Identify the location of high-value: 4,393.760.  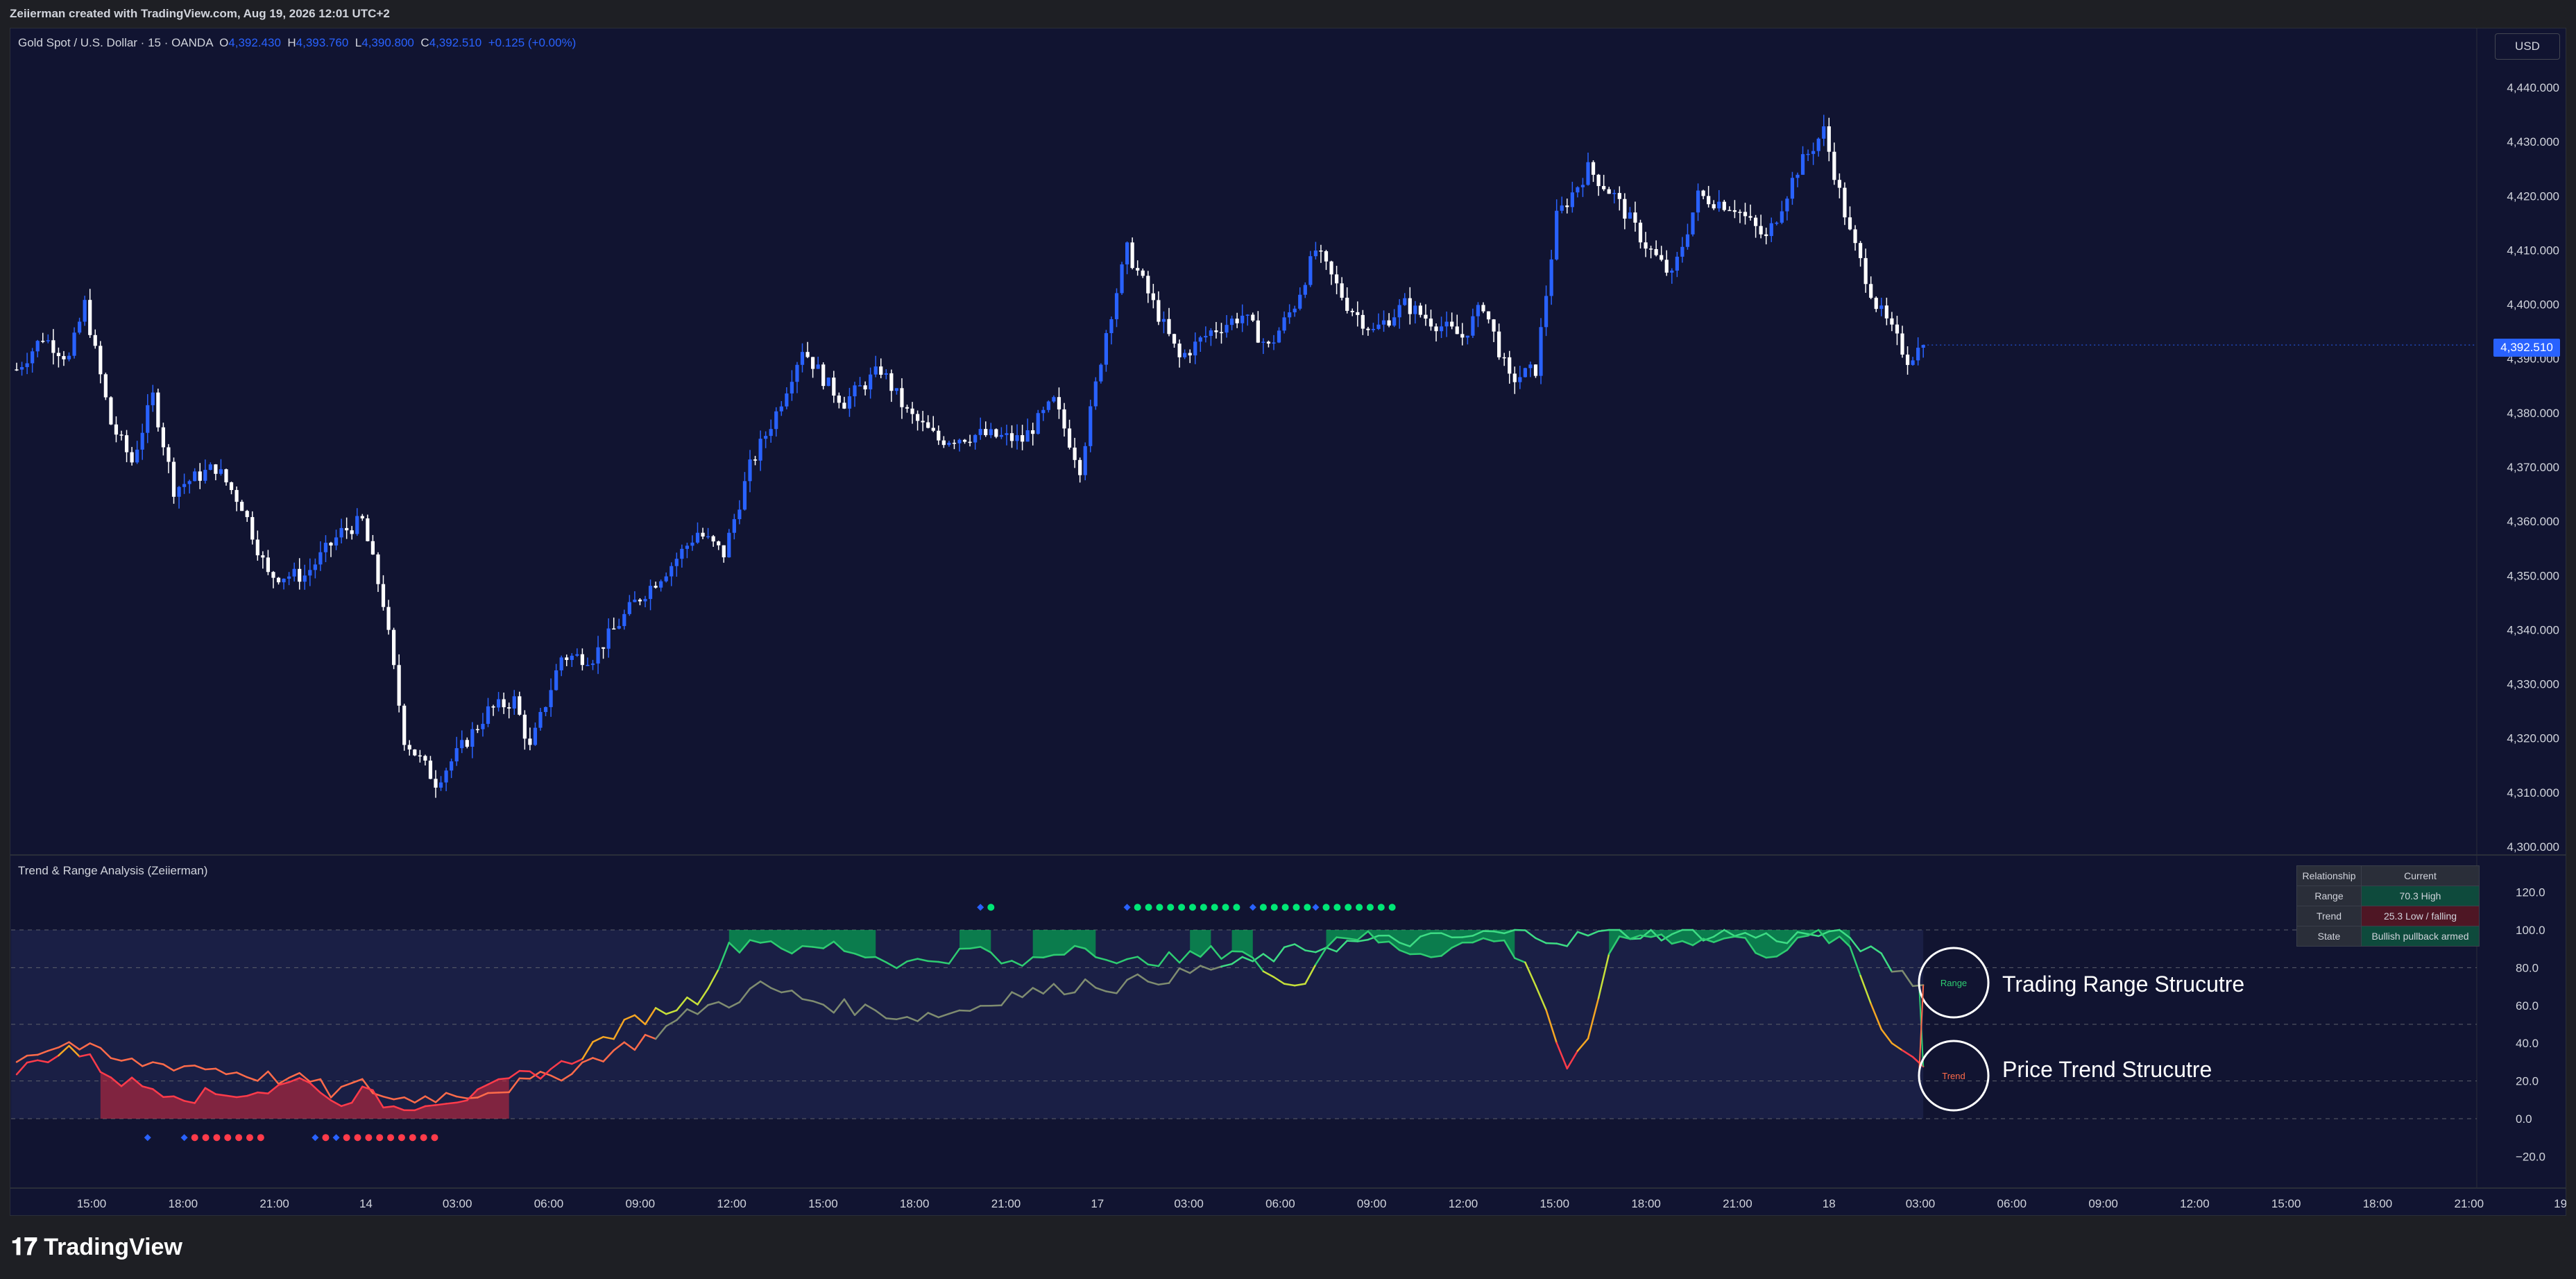
(322, 42).